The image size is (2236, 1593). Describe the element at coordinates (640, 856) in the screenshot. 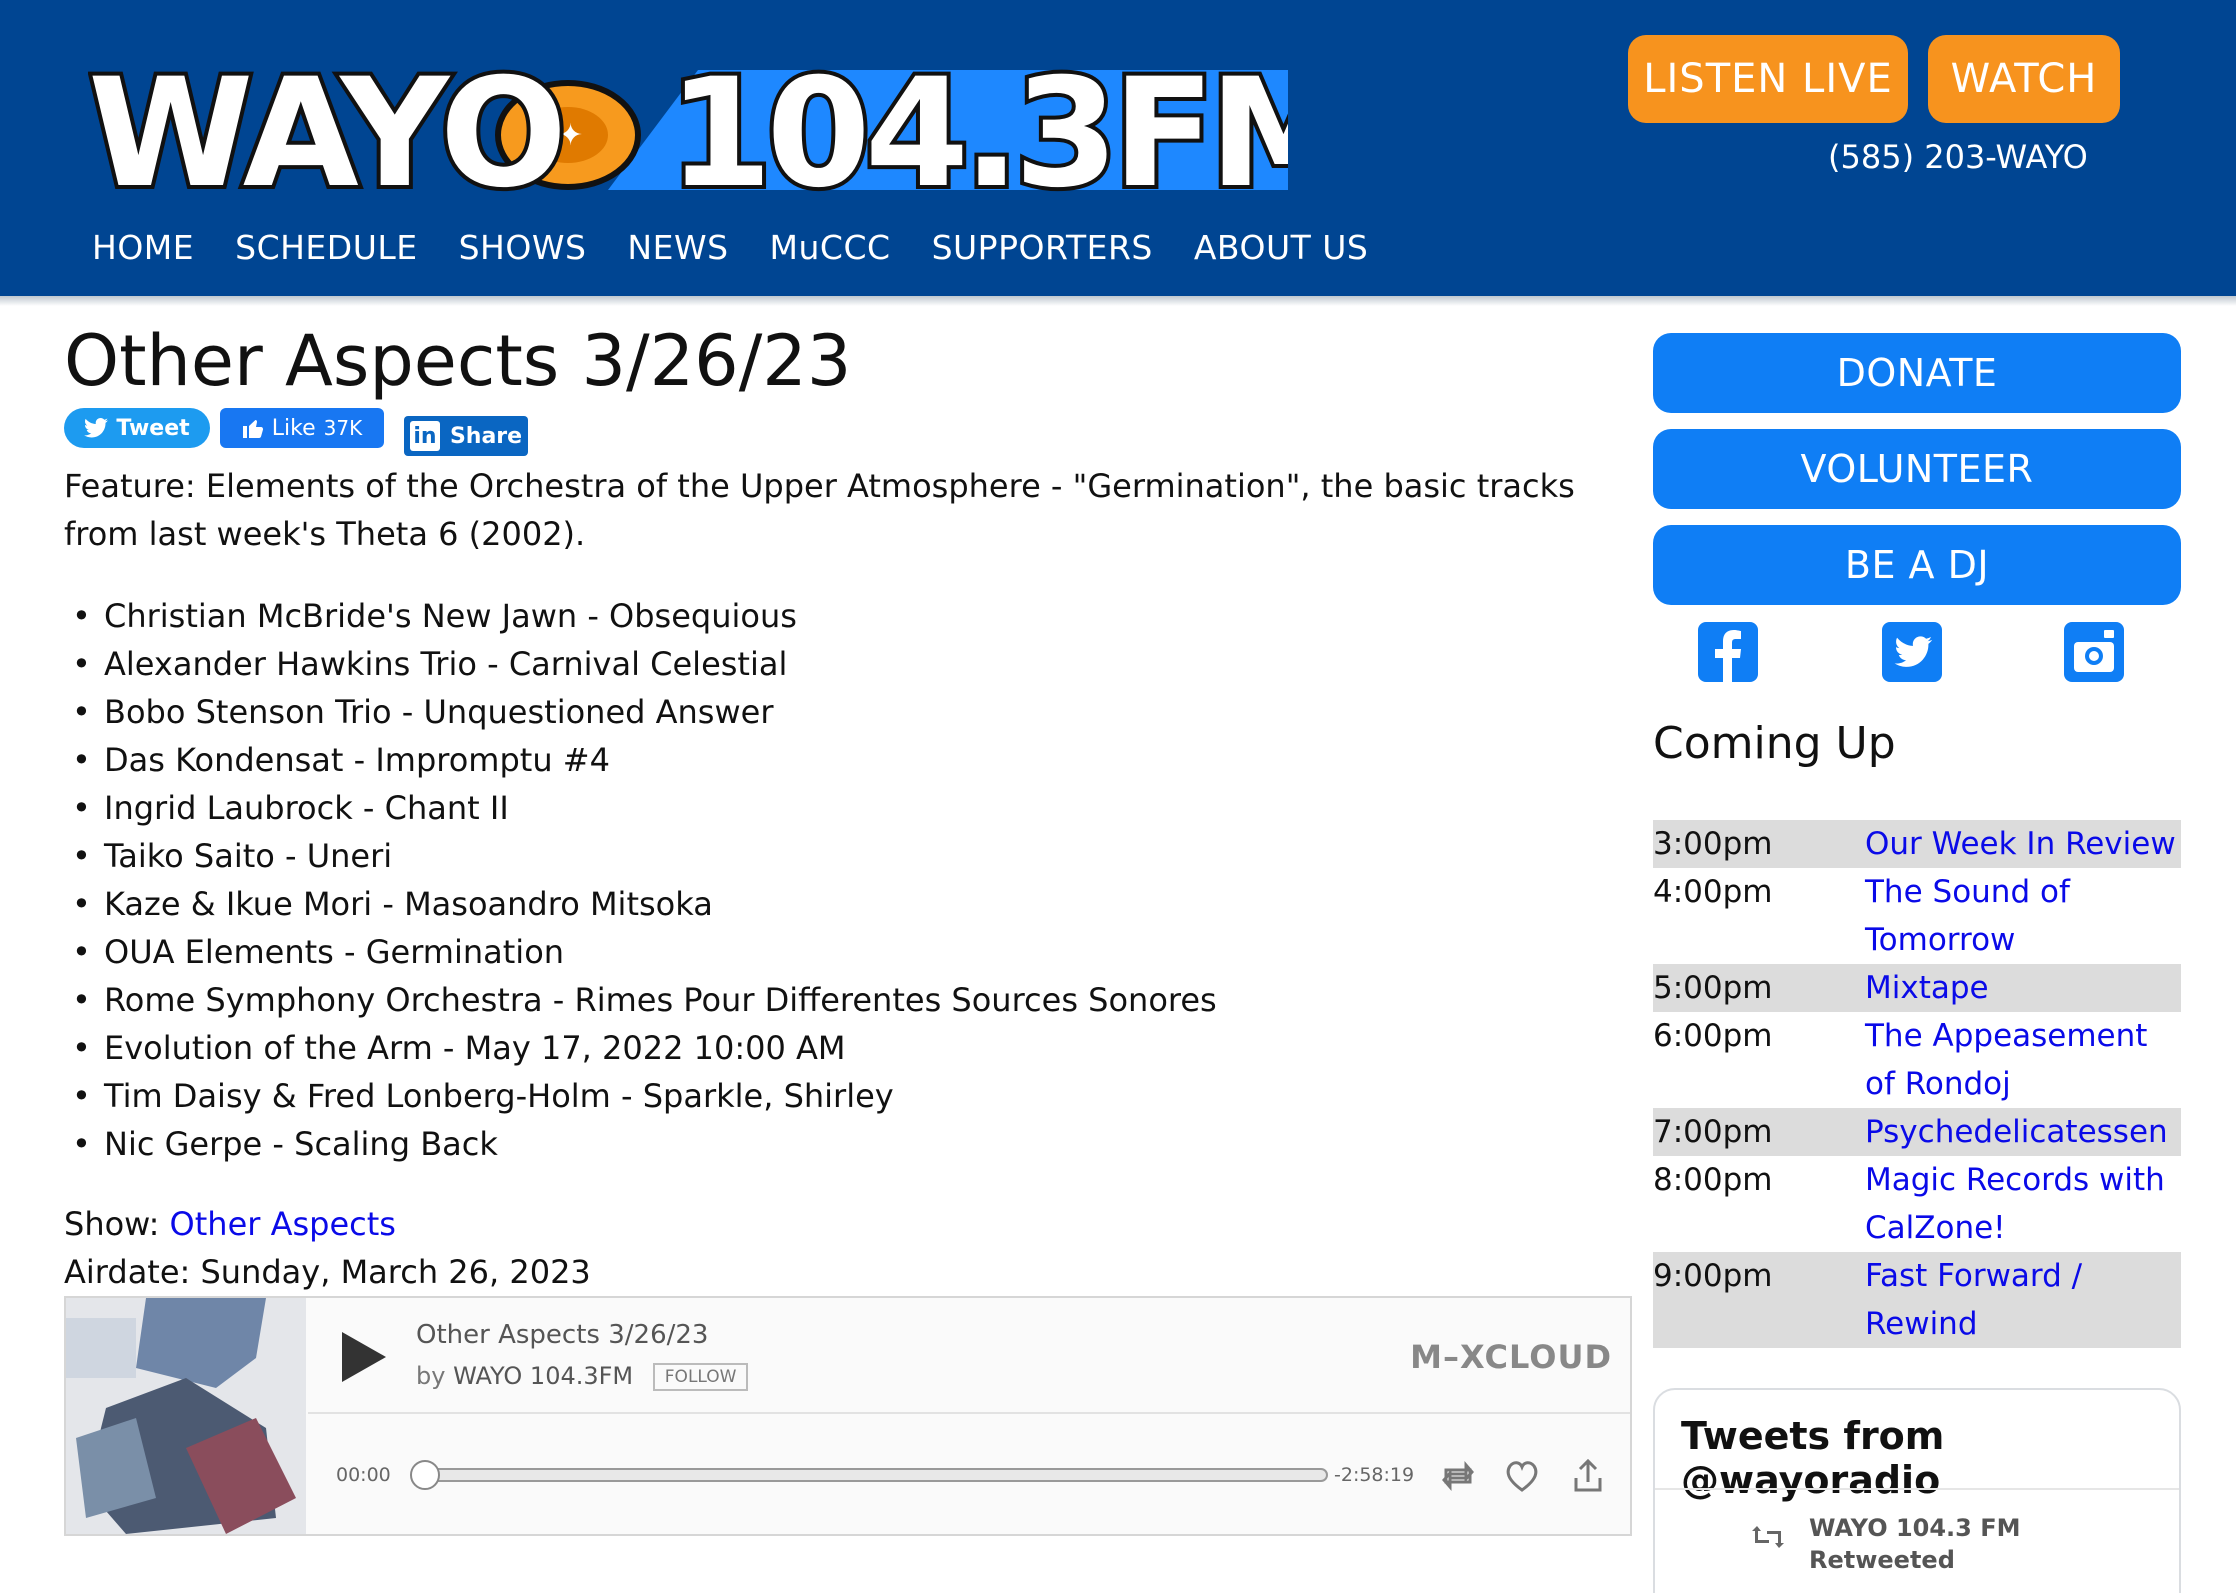

I see `list-item: Taiko Saito - Uneri` at that location.